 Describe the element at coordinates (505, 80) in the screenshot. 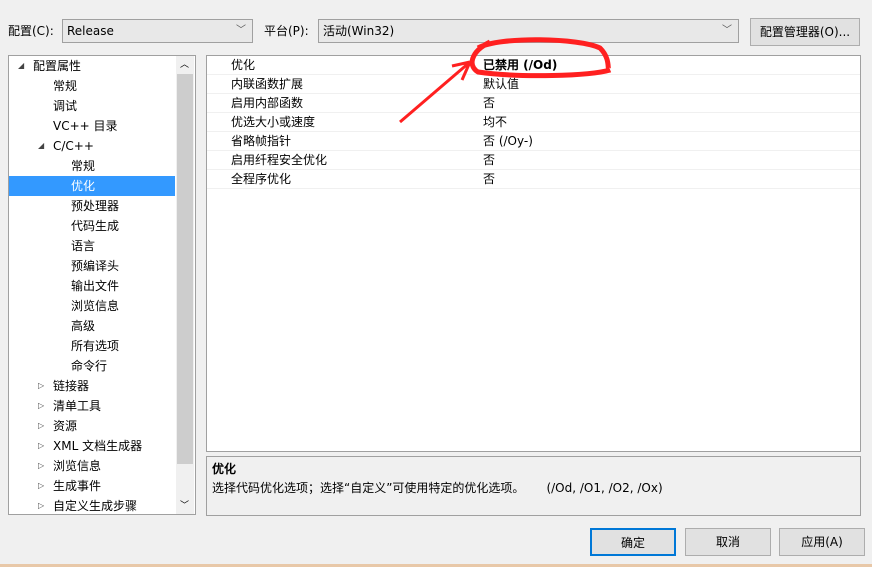

I see `red-annotation` at that location.